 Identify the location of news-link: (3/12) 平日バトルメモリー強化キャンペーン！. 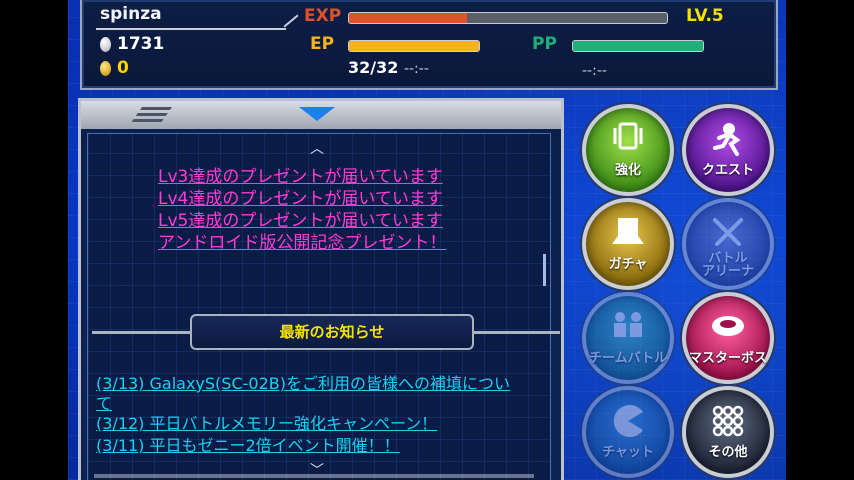
(266, 422).